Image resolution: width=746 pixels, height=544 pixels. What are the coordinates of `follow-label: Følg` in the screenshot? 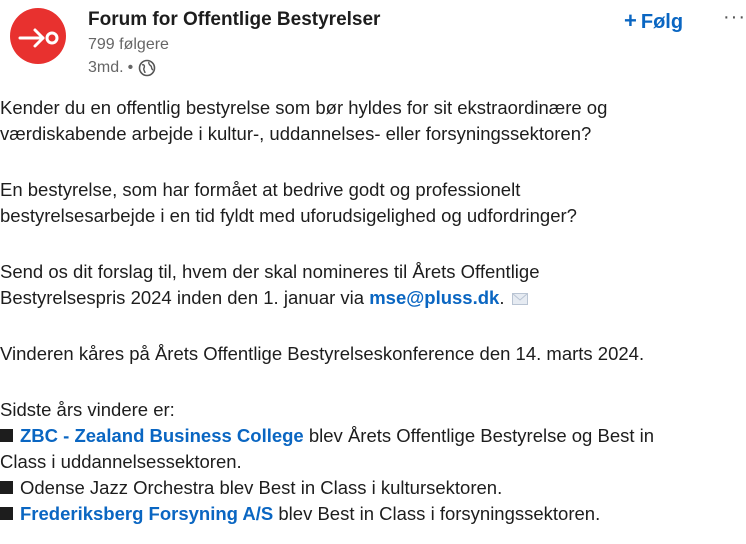 It's located at (662, 22).